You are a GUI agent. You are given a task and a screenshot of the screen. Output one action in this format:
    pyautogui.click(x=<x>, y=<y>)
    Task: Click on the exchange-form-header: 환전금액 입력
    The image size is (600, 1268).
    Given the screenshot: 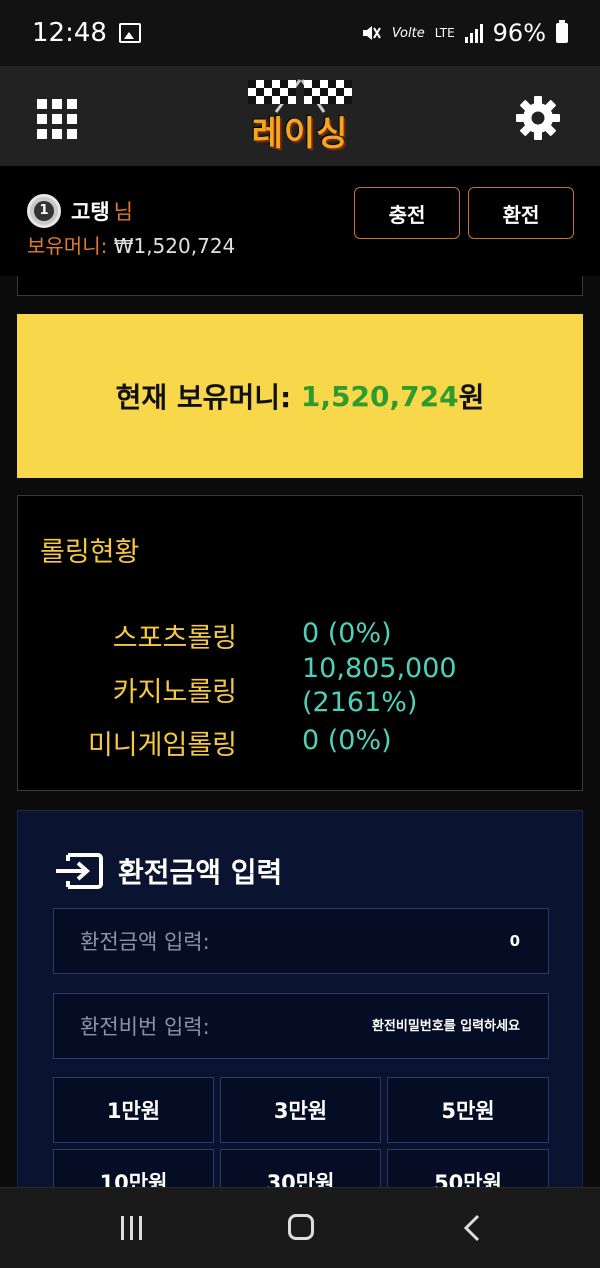 What is the action you would take?
    pyautogui.click(x=168, y=871)
    